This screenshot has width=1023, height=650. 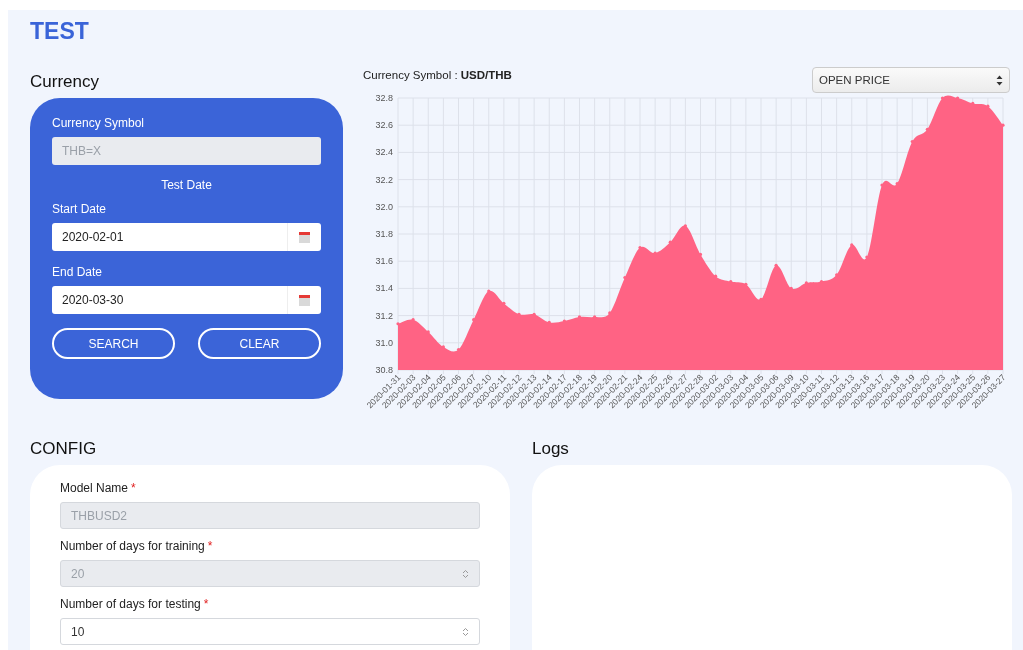 I want to click on page-title: TEST, so click(x=60, y=31).